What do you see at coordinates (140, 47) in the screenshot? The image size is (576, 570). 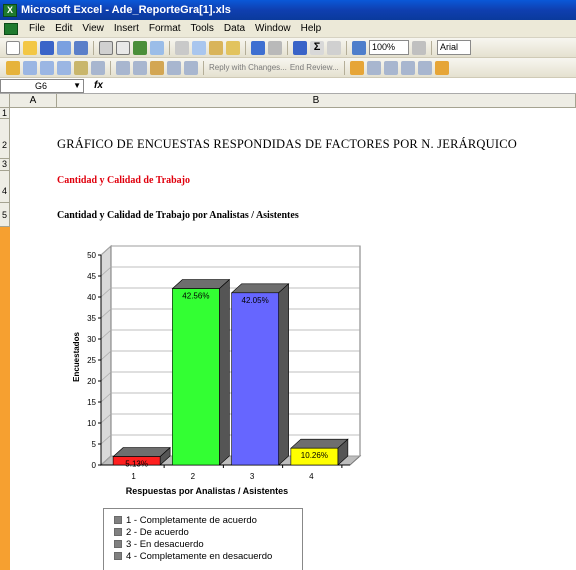 I see `spelling-icon` at bounding box center [140, 47].